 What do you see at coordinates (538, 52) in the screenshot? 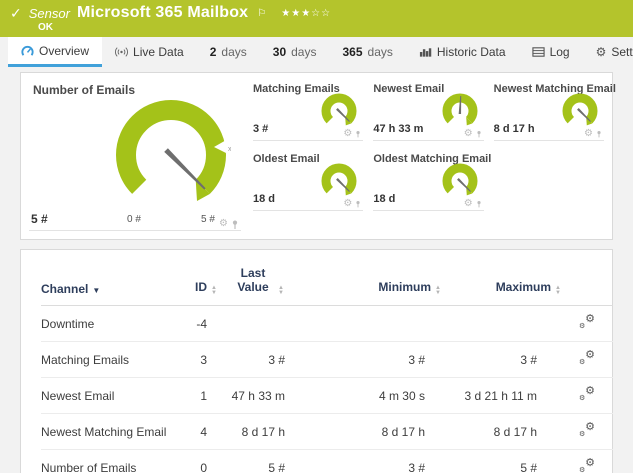
I see `log-icon` at bounding box center [538, 52].